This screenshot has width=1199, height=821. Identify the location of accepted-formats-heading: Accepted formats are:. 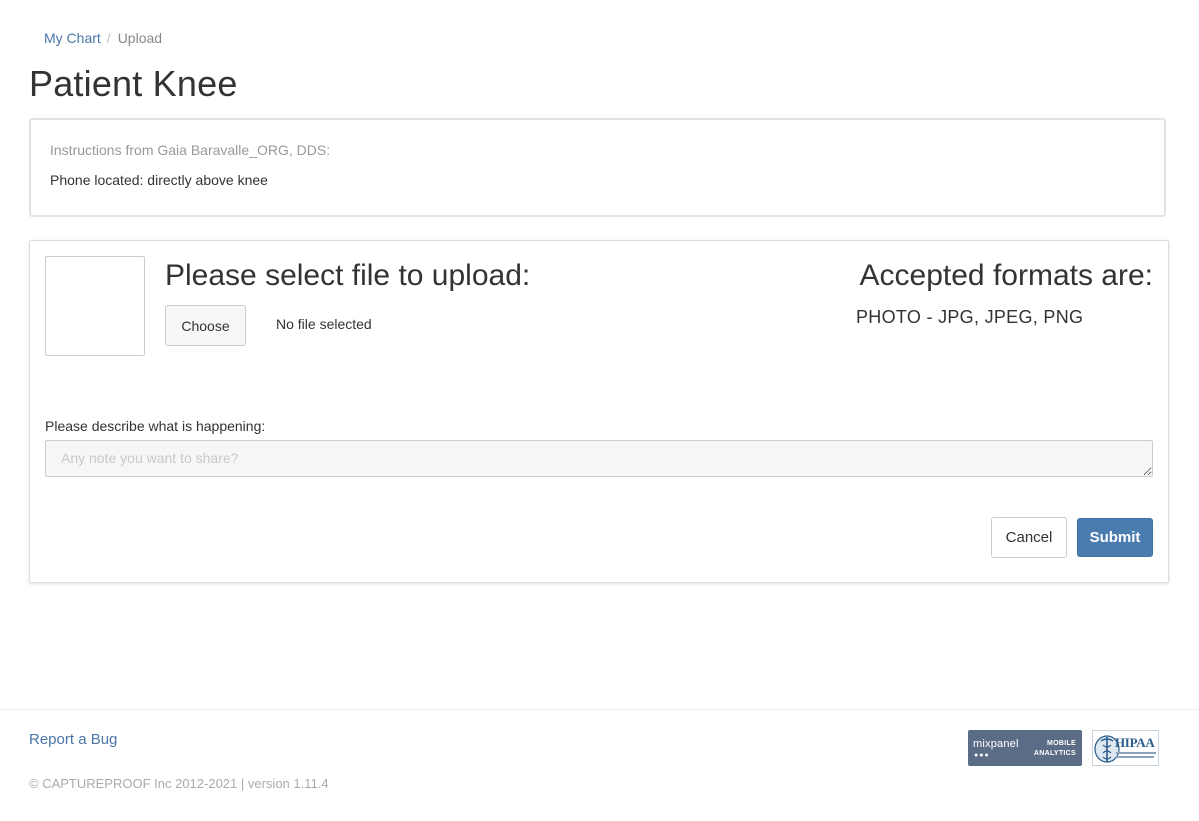
(1006, 275).